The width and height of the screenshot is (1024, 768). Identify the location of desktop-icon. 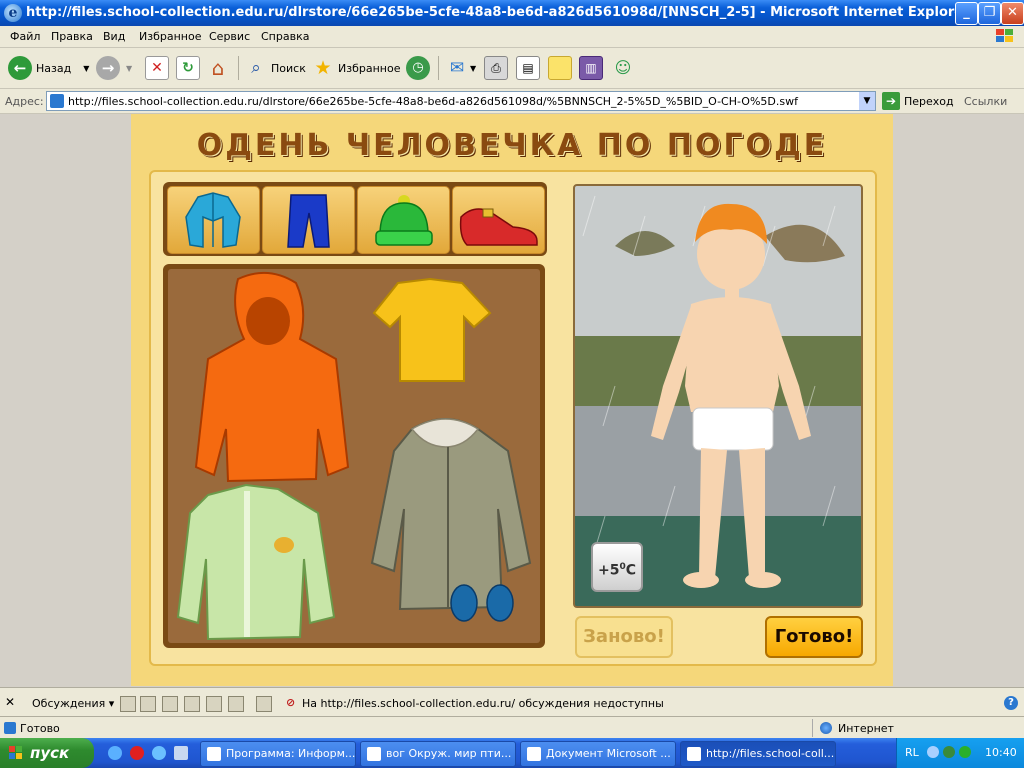
(181, 753).